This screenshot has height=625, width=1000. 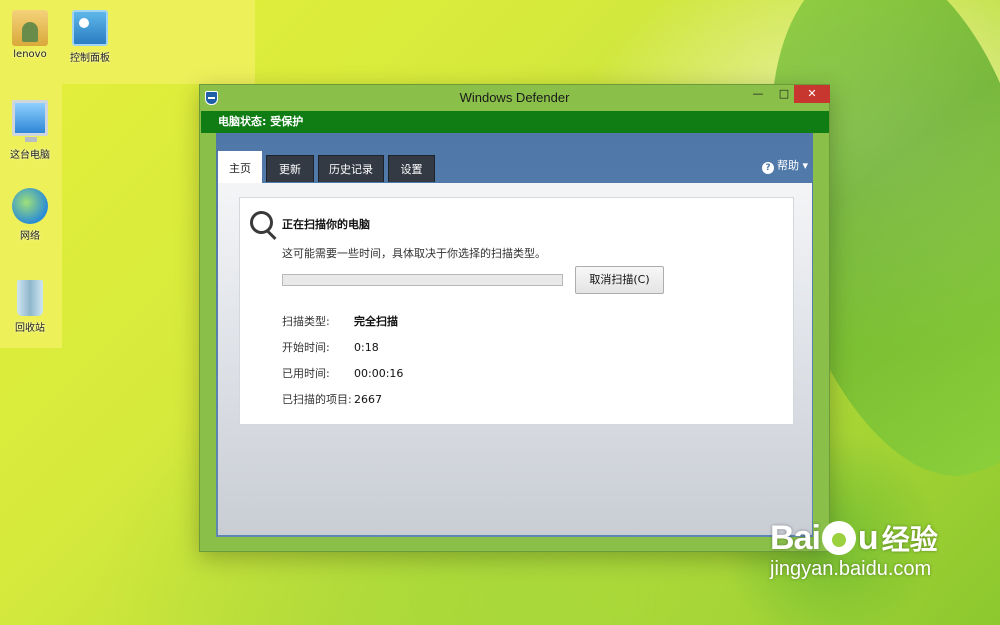 I want to click on recycle-bin-icon, so click(x=30, y=298).